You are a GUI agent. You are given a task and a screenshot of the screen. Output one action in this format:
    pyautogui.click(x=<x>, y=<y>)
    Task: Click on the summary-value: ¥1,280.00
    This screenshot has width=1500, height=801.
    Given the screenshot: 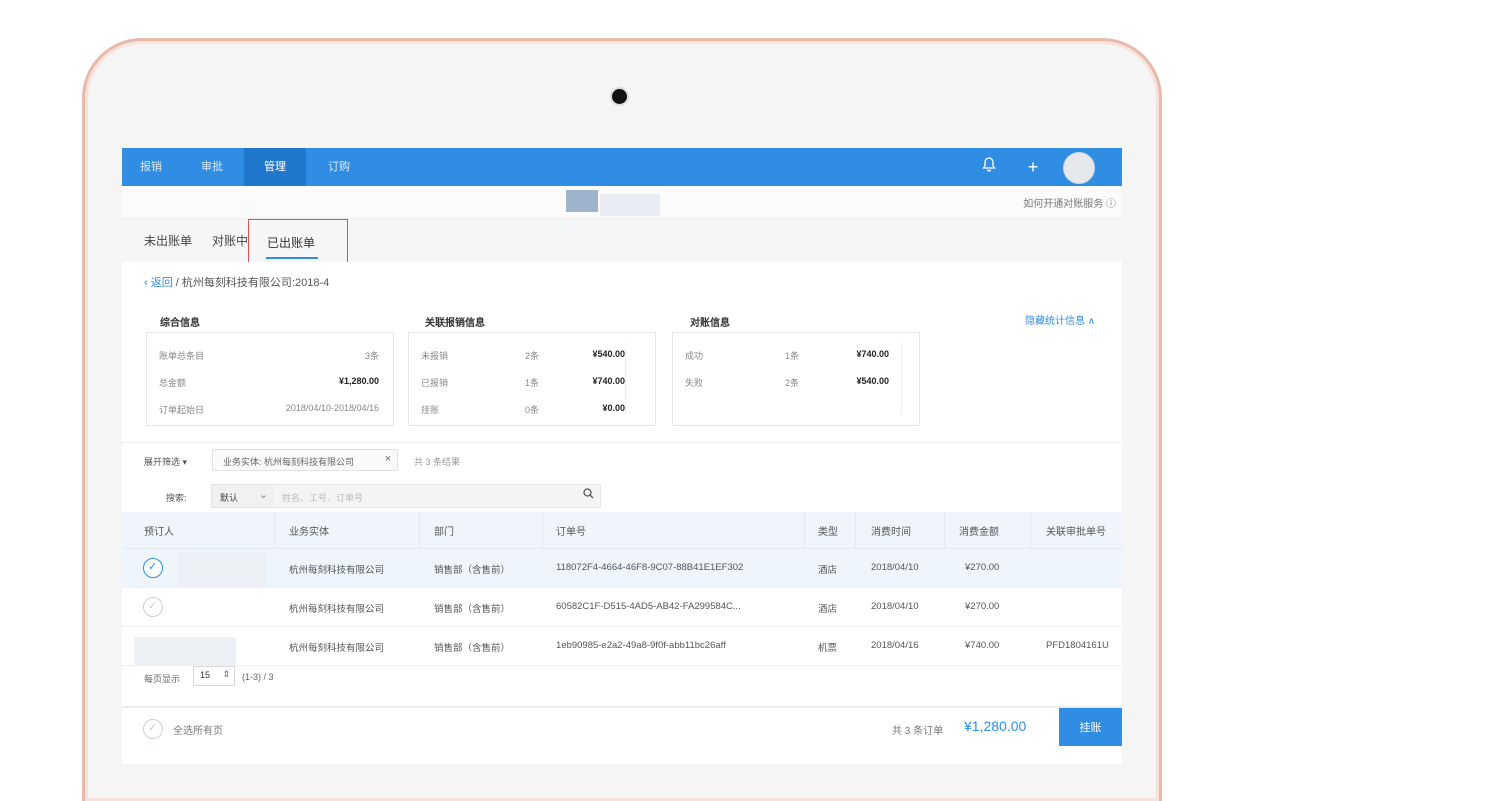 What is the action you would take?
    pyautogui.click(x=358, y=381)
    